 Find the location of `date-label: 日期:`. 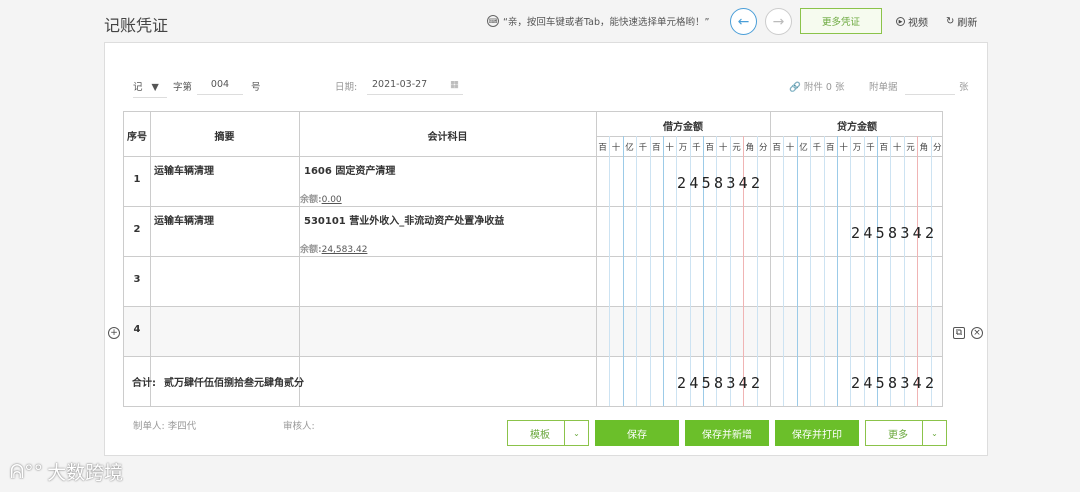

date-label: 日期: is located at coordinates (346, 87).